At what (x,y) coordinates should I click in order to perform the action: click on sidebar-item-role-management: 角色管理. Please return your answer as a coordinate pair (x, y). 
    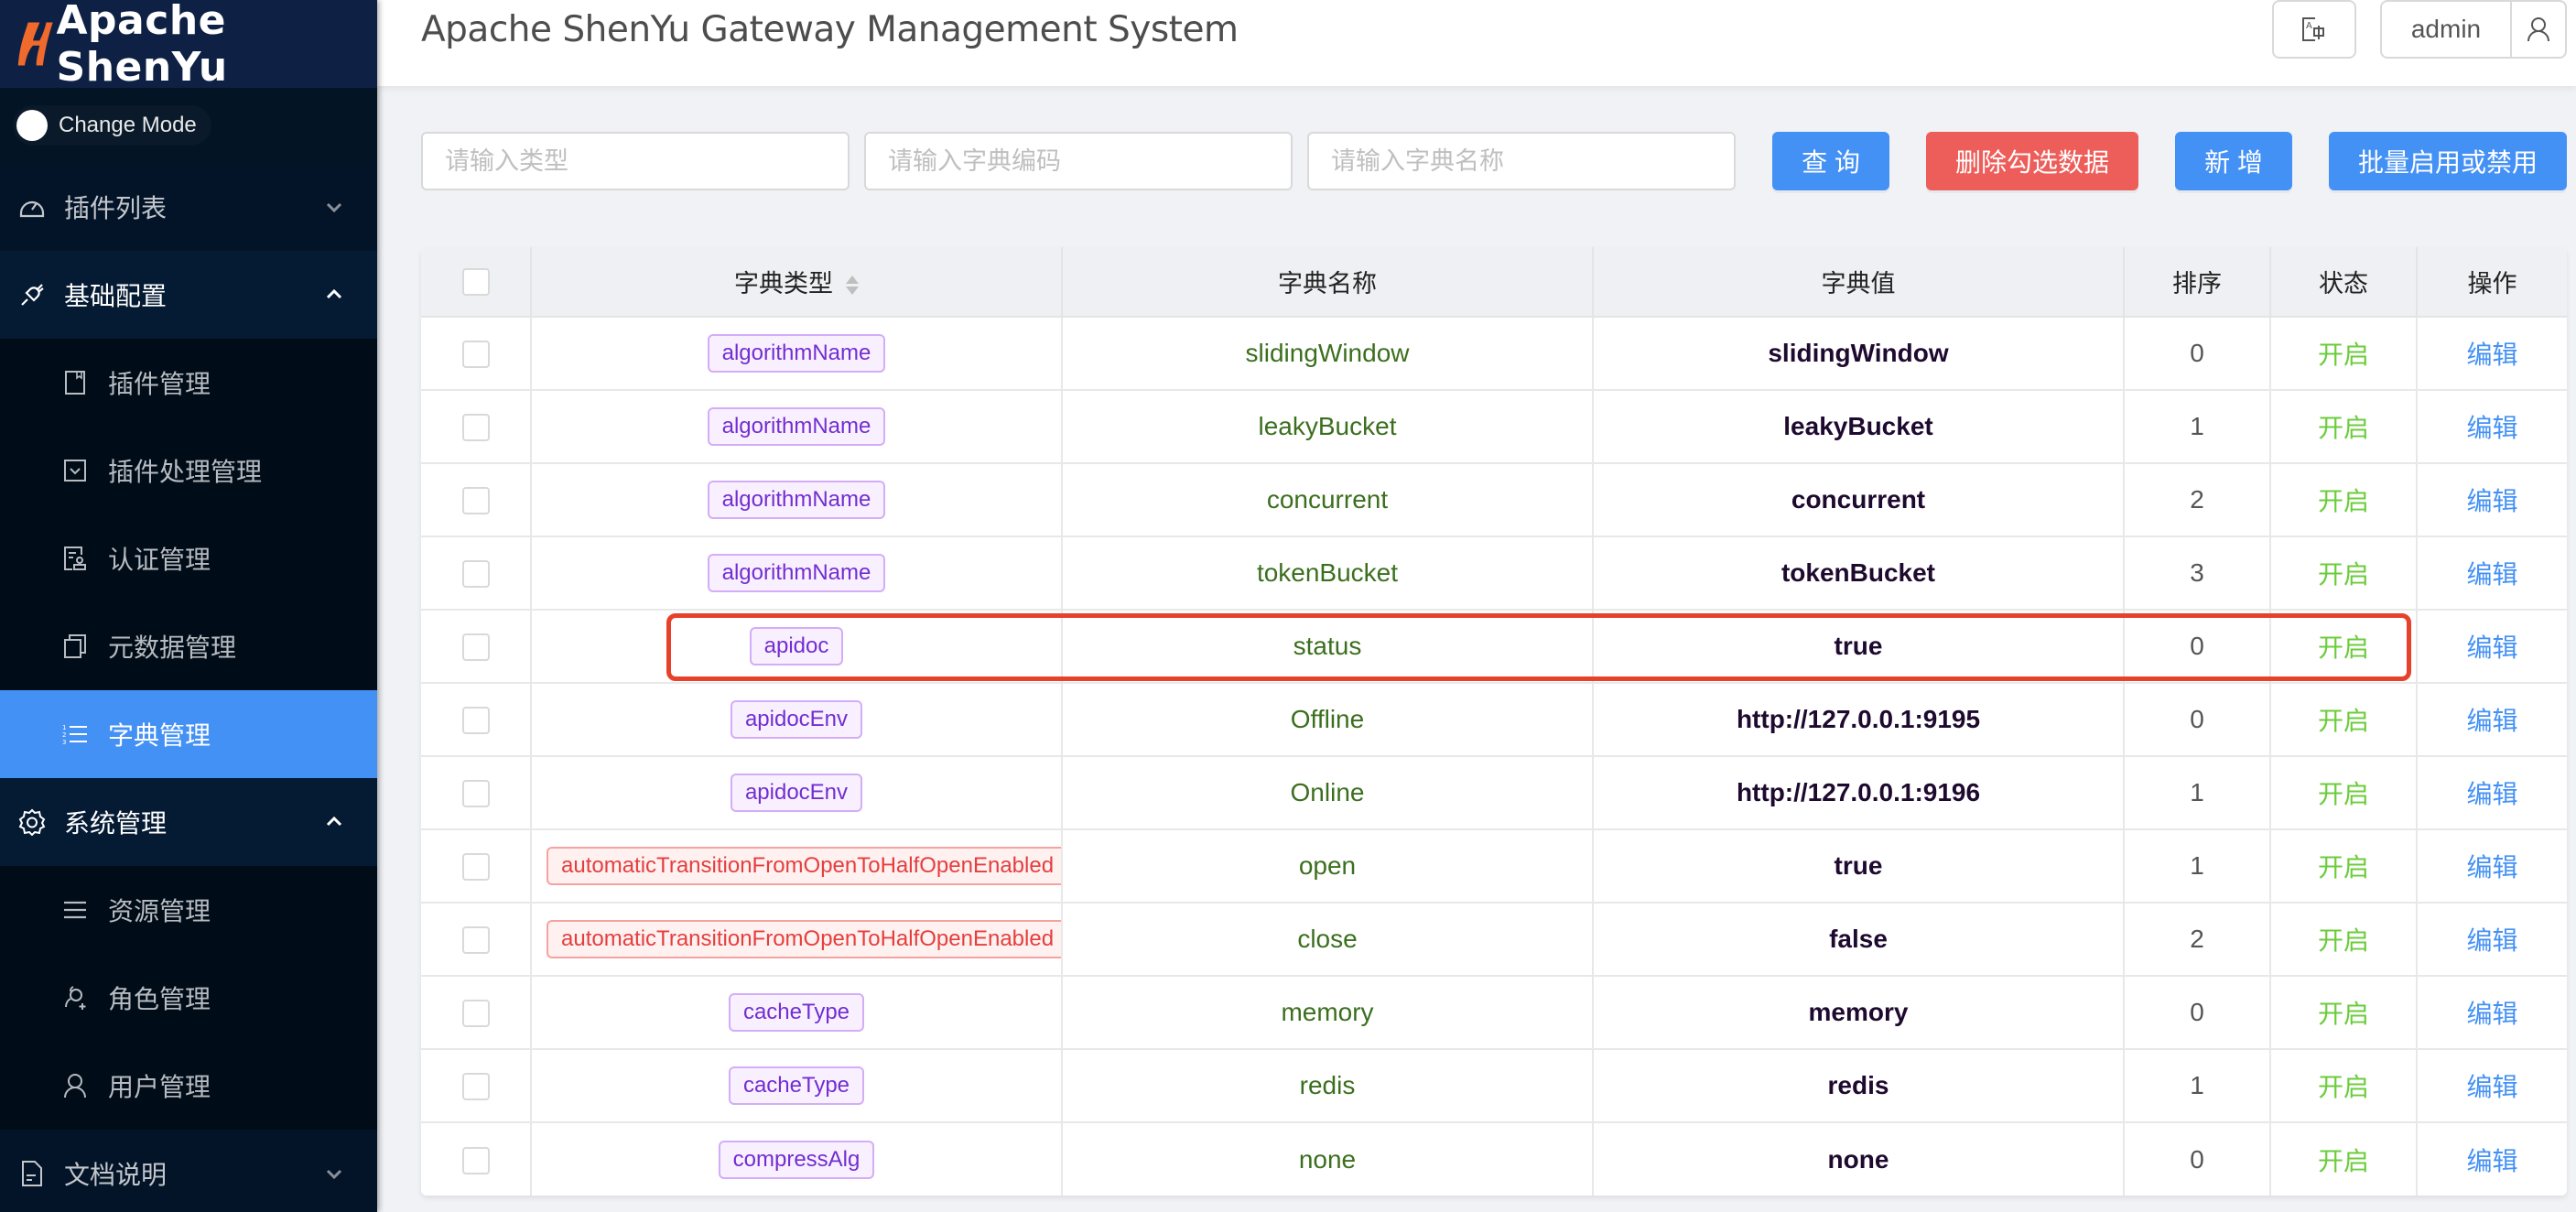
    Looking at the image, I should click on (188, 998).